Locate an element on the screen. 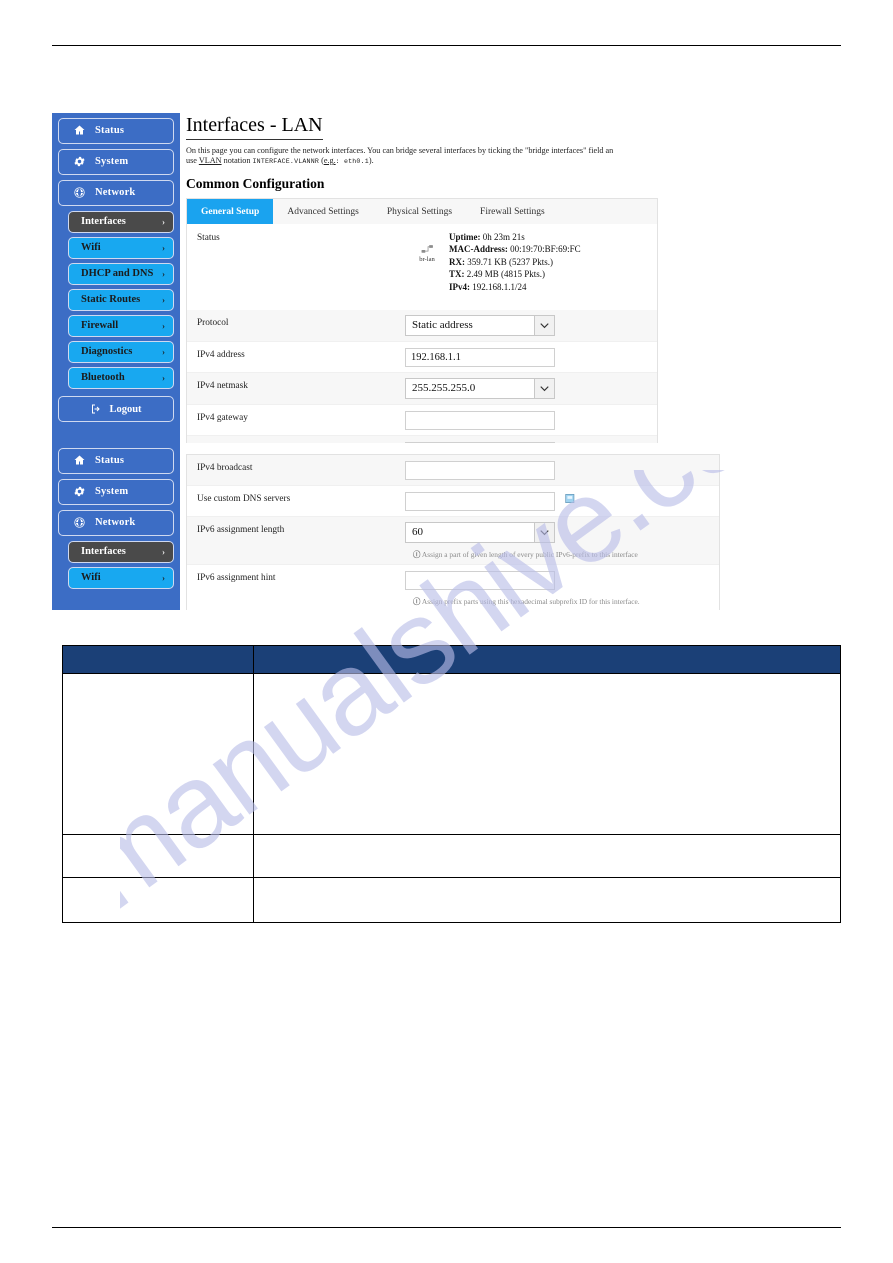  protocol-value: Static address is located at coordinates (442, 325).